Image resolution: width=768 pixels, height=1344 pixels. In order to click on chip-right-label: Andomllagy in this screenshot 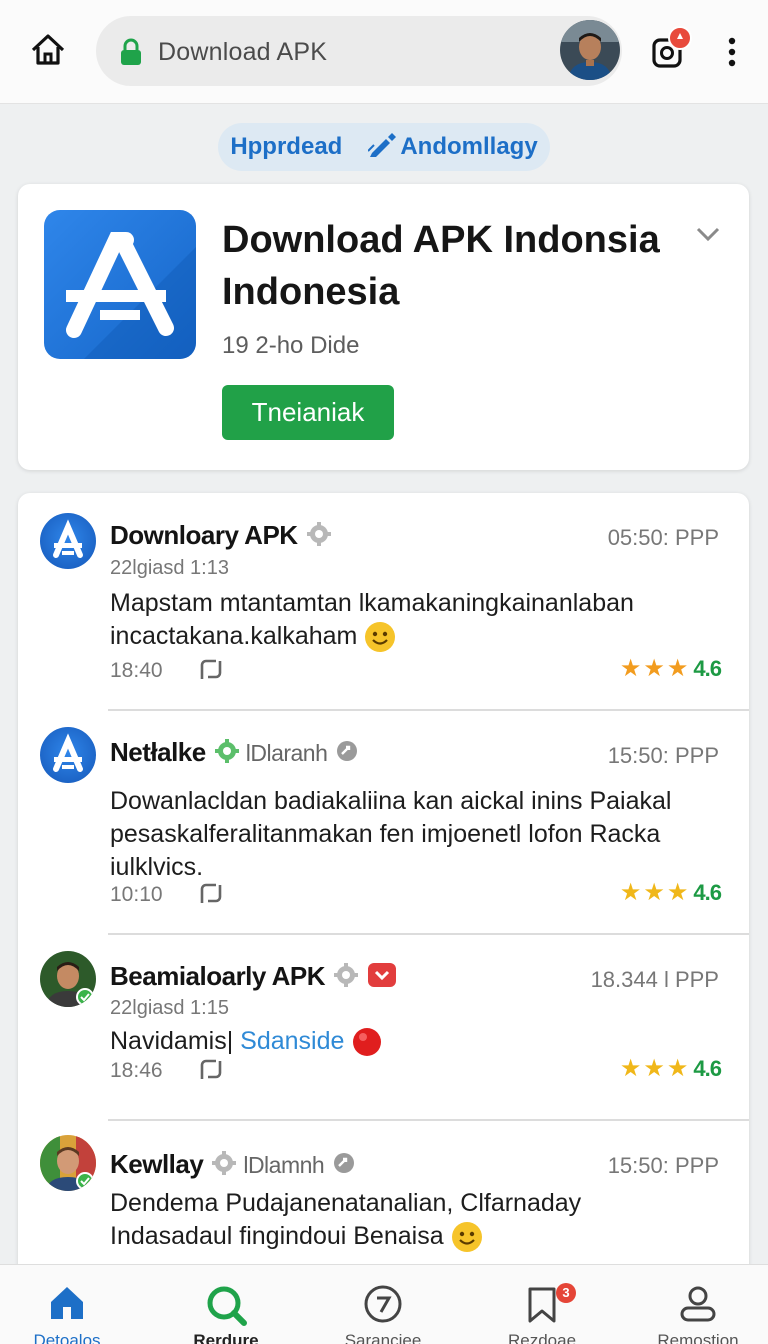, I will do `click(469, 146)`.